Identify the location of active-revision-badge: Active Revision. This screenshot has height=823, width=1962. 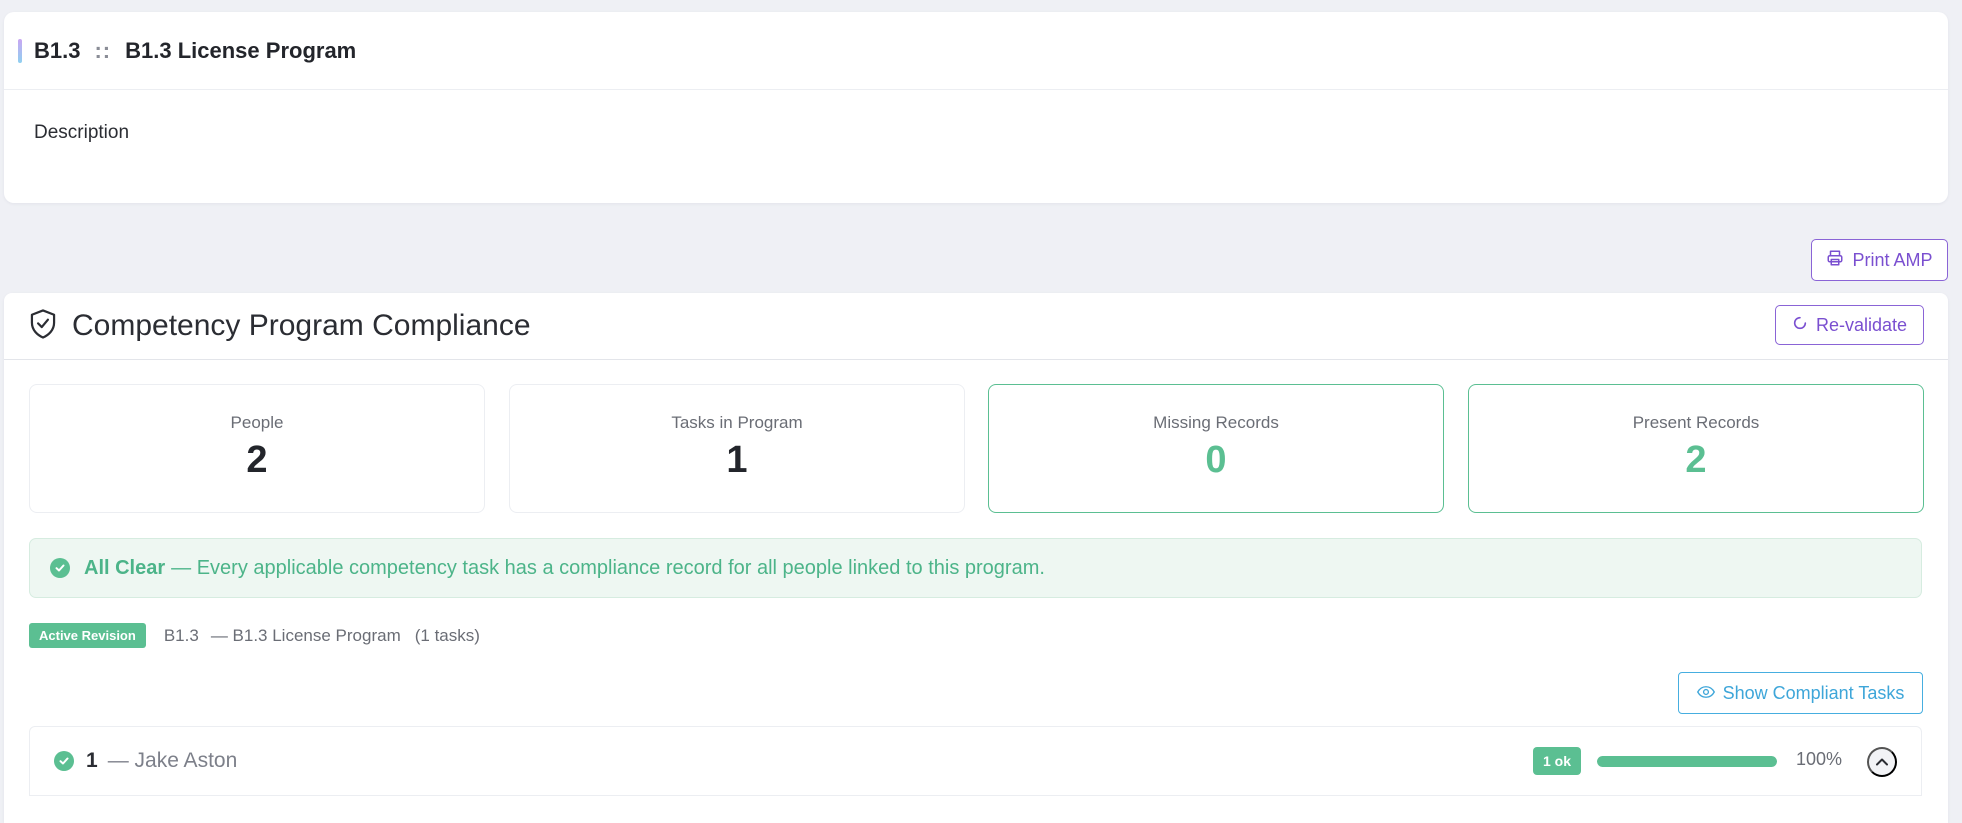
(87, 635).